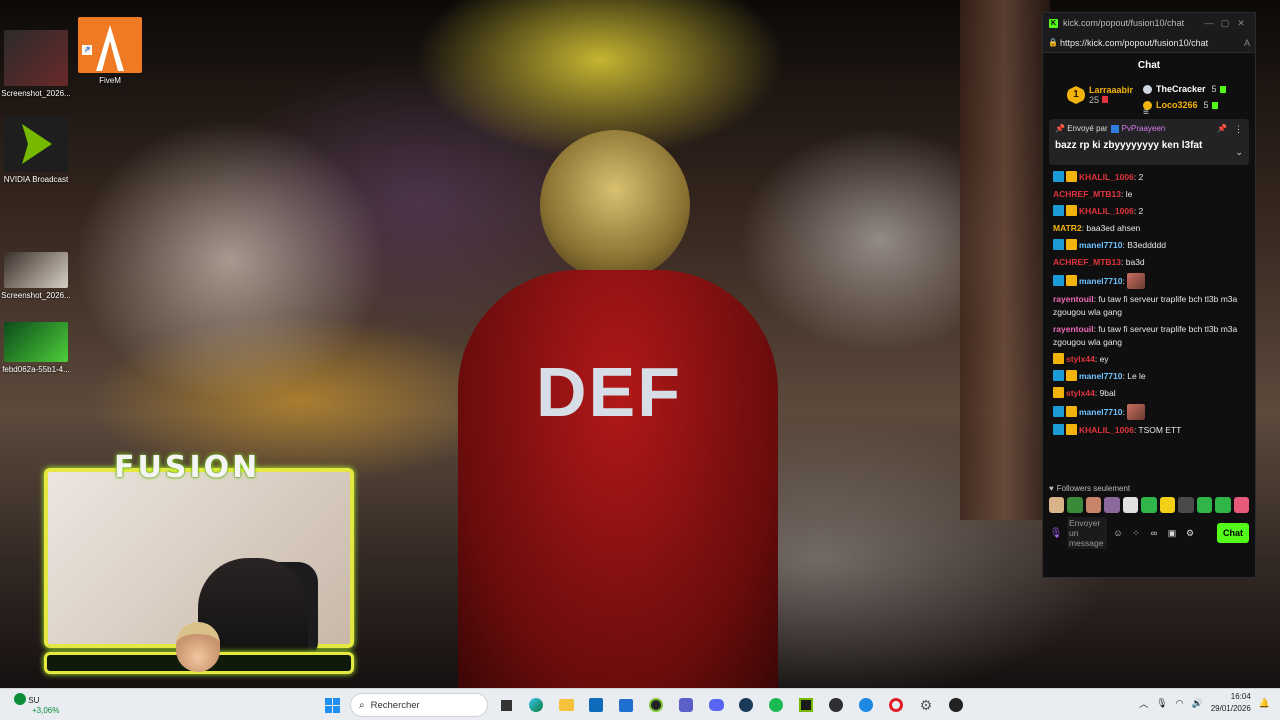  Describe the element at coordinates (776, 705) in the screenshot. I see `spotify-icon` at that location.